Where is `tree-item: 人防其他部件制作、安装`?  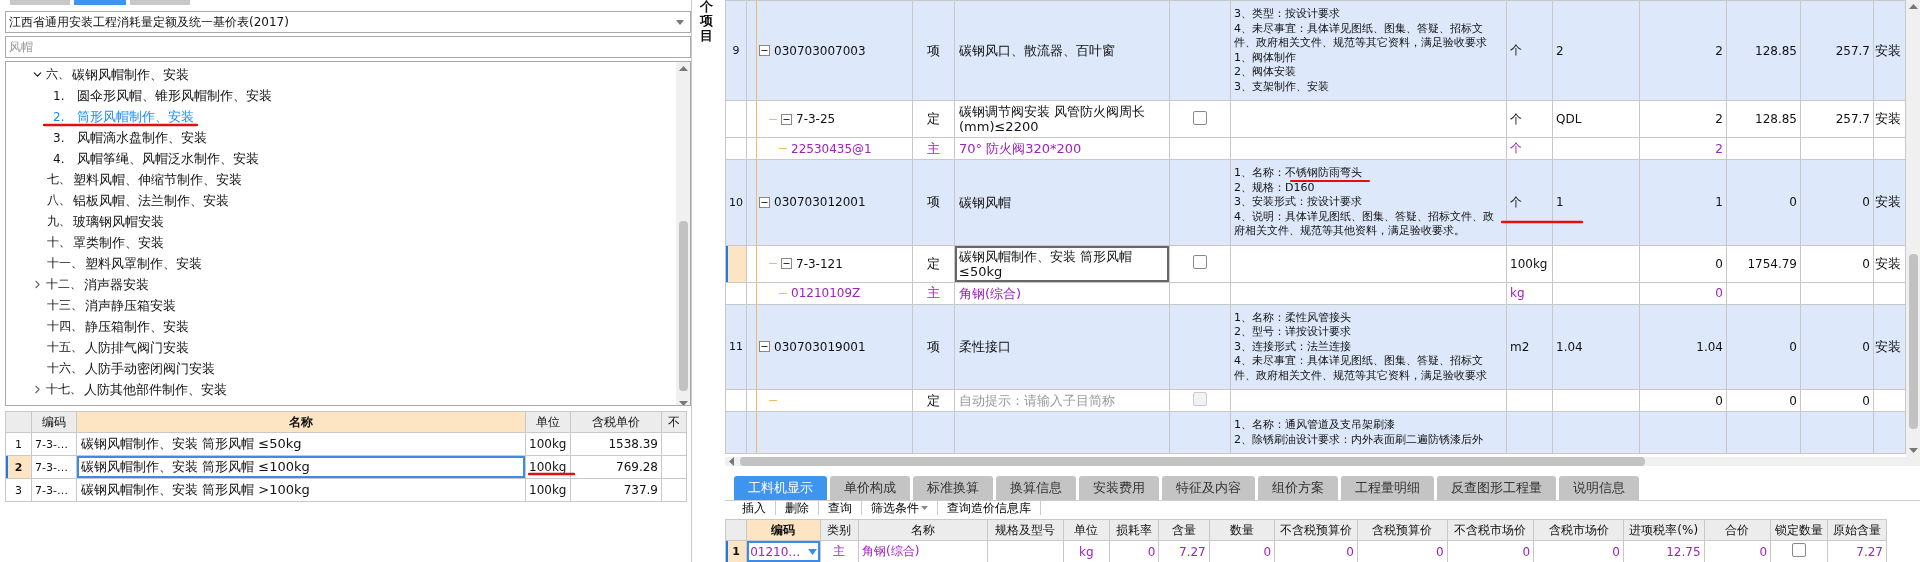 tree-item: 人防其他部件制作、安装 is located at coordinates (155, 389).